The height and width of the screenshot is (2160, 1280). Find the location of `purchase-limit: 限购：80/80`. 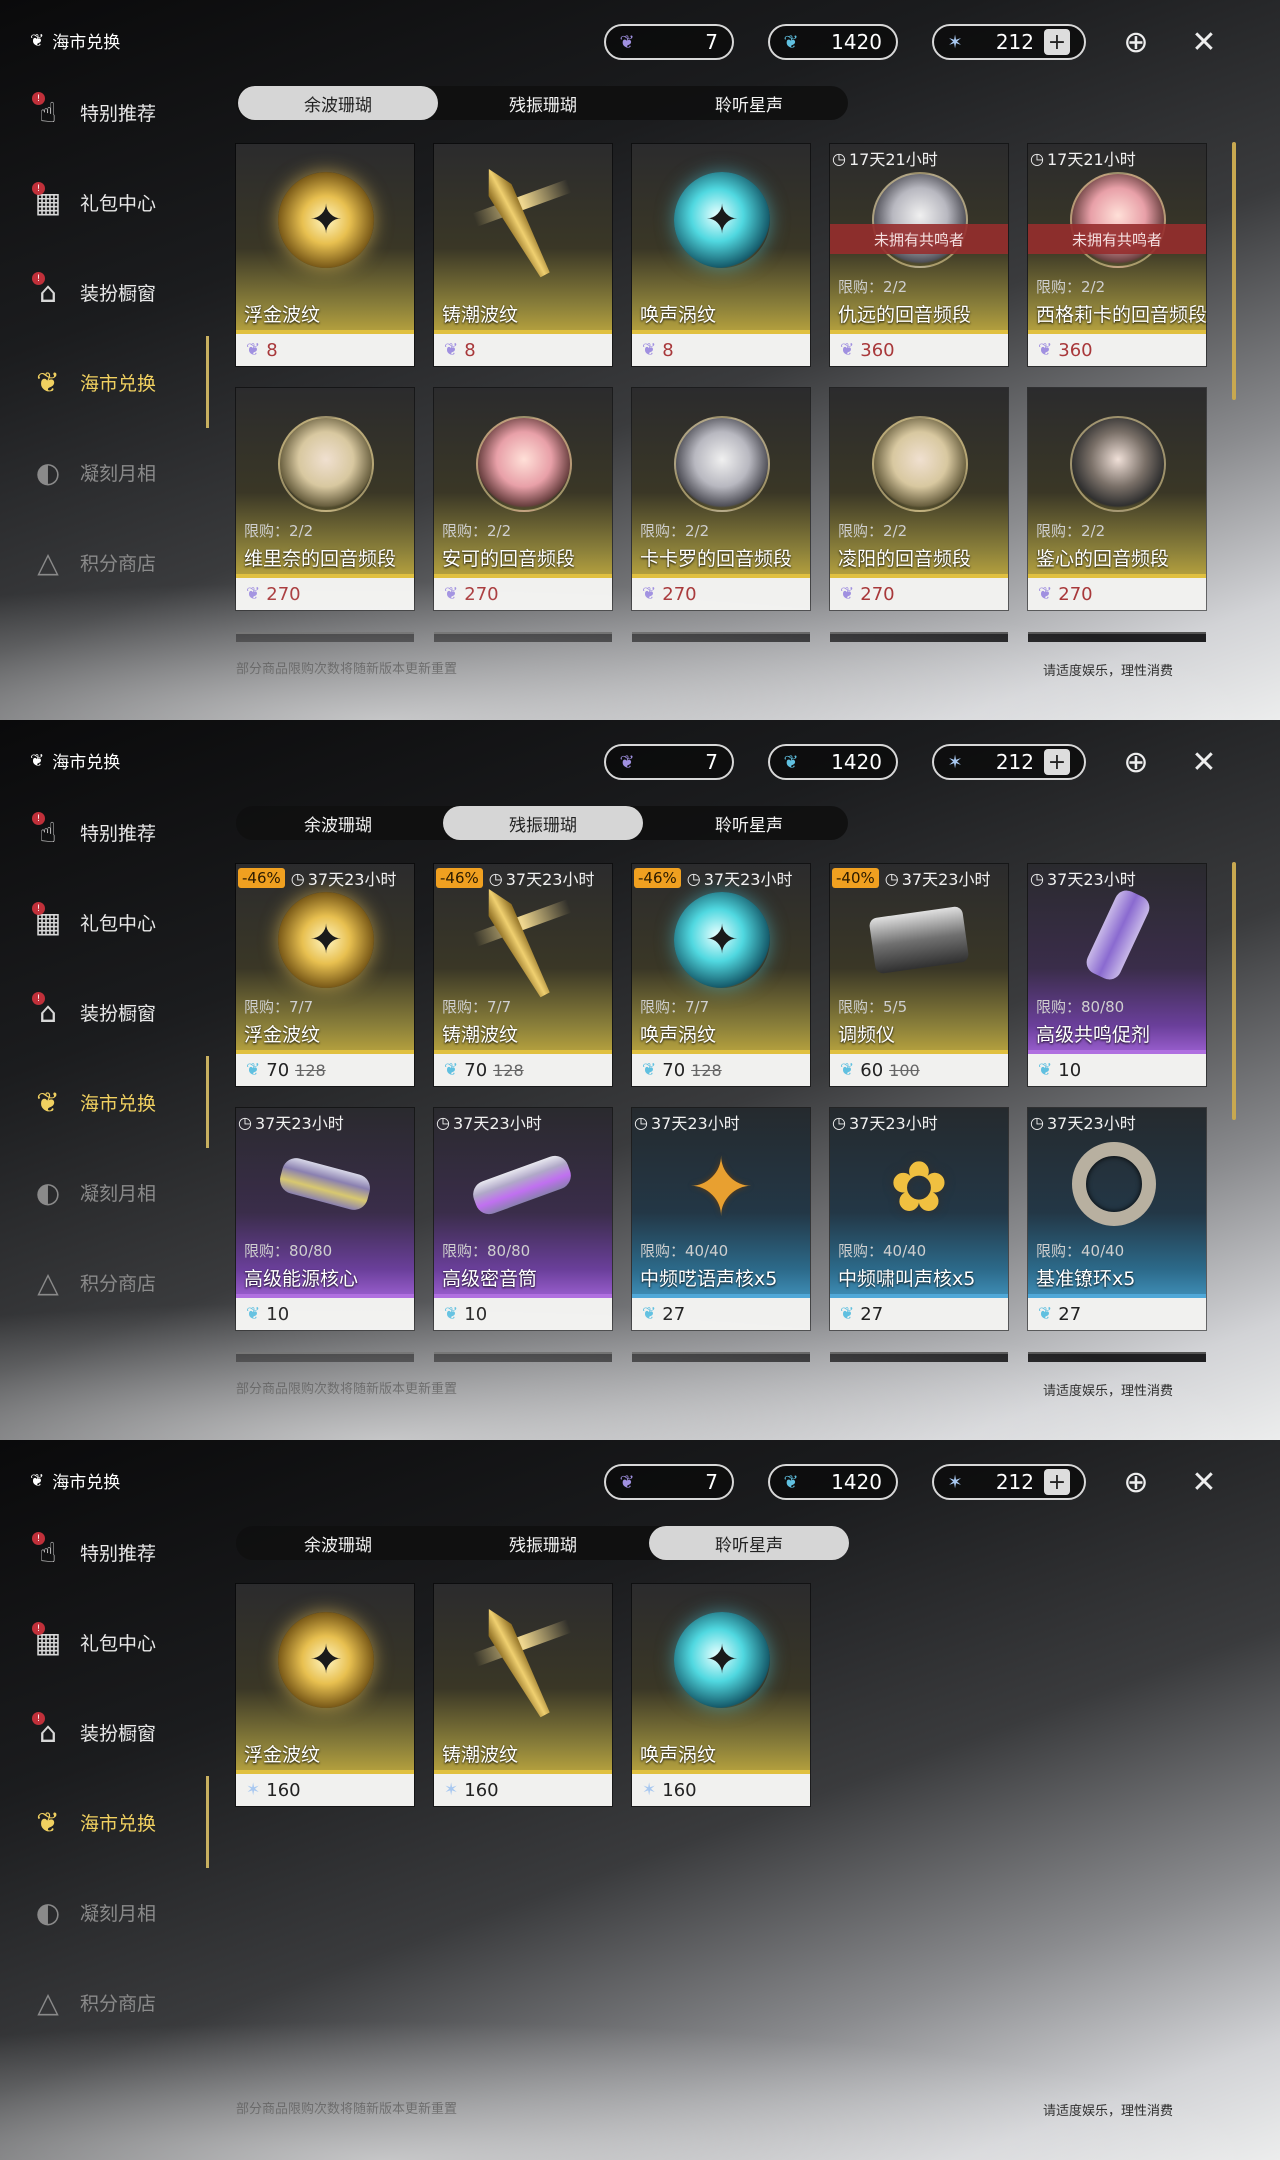

purchase-limit: 限购：80/80 is located at coordinates (1080, 1007).